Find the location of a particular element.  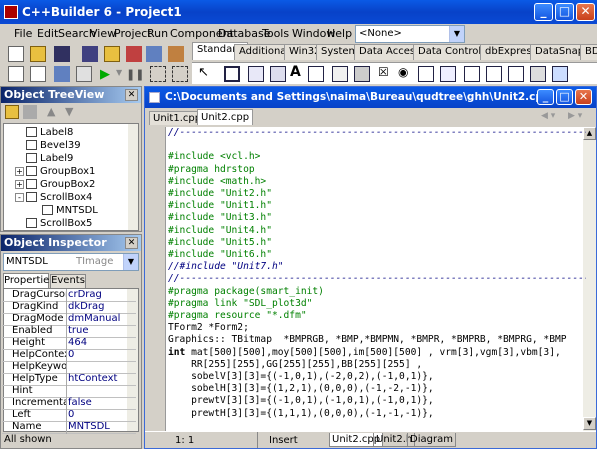

code-line is located at coordinates (377, 145).